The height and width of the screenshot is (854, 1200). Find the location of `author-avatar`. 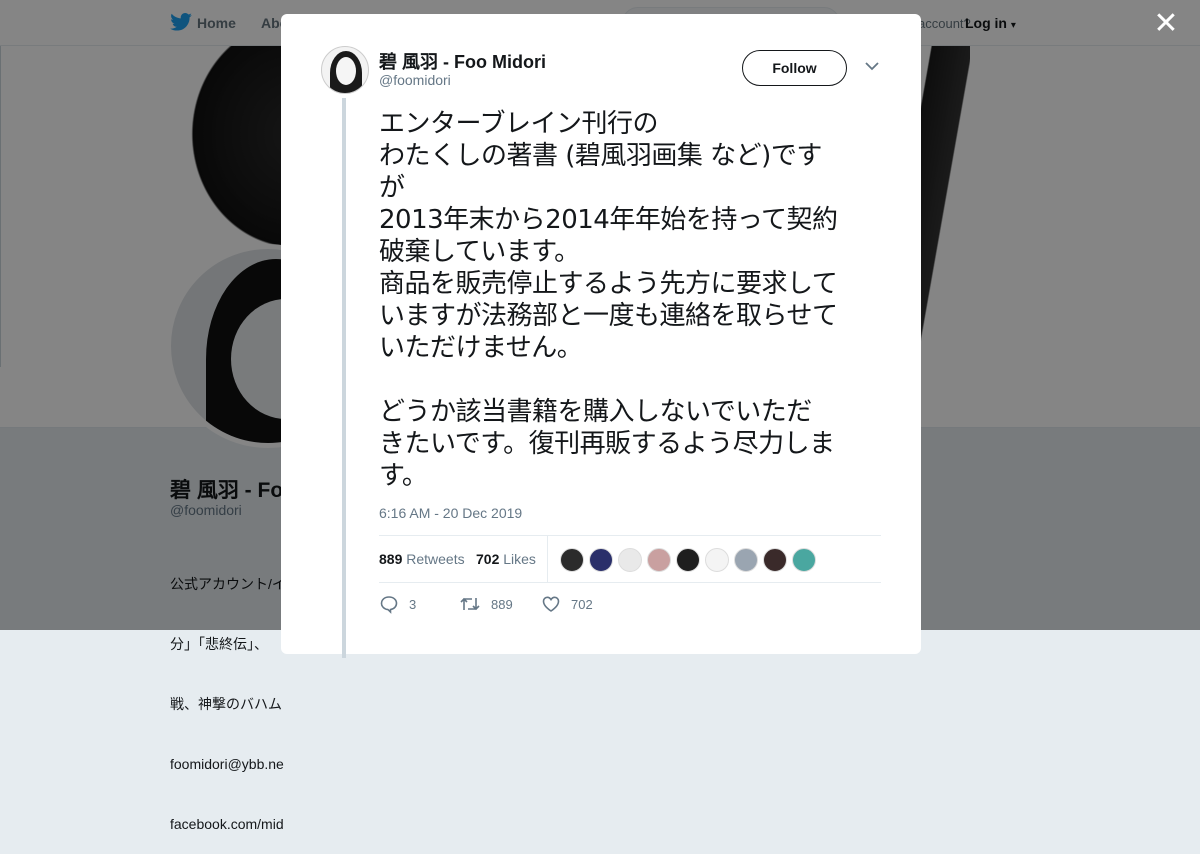

author-avatar is located at coordinates (345, 70).